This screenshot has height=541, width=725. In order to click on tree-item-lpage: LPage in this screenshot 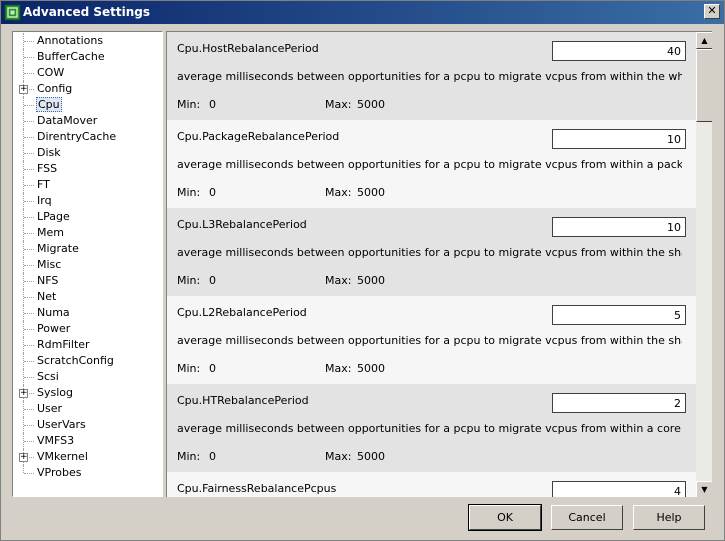, I will do `click(87, 217)`.